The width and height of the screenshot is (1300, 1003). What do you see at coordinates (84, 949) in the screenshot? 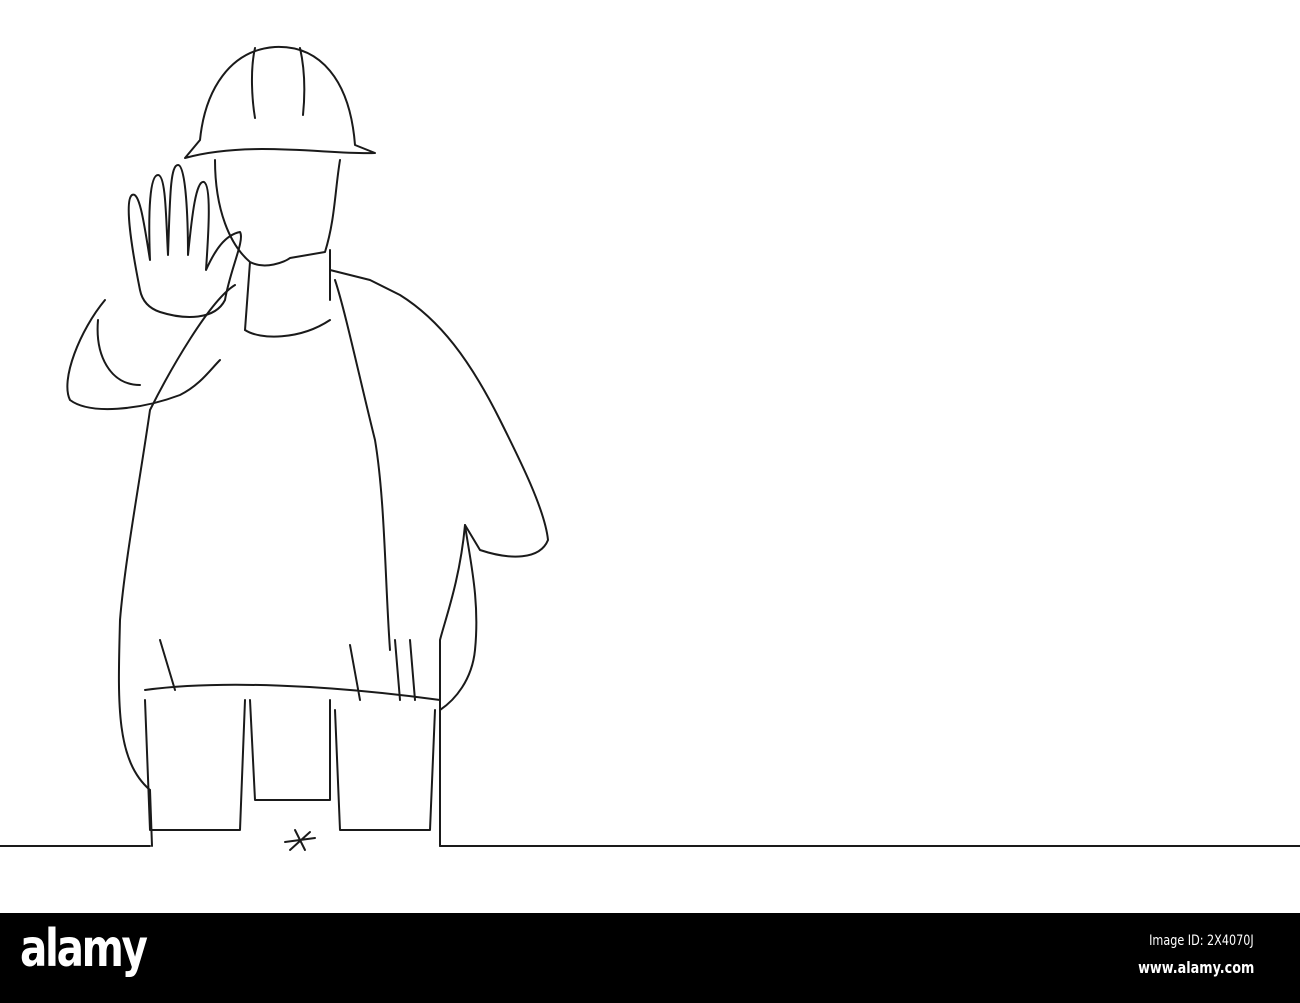
I see `alamy-logo: alamy` at bounding box center [84, 949].